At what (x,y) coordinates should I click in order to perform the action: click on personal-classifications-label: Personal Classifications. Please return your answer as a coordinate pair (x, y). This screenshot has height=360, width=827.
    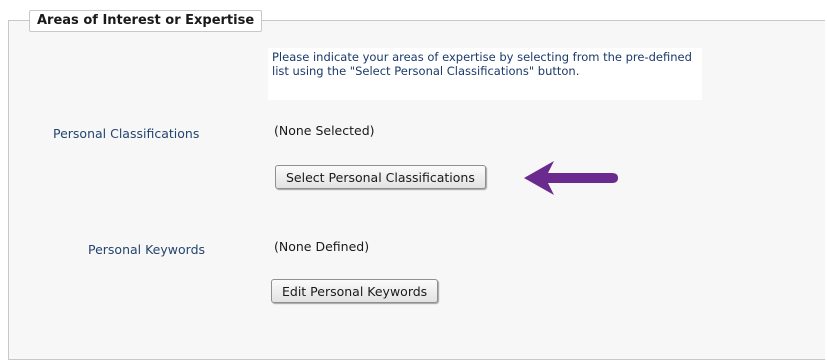
    Looking at the image, I should click on (126, 133).